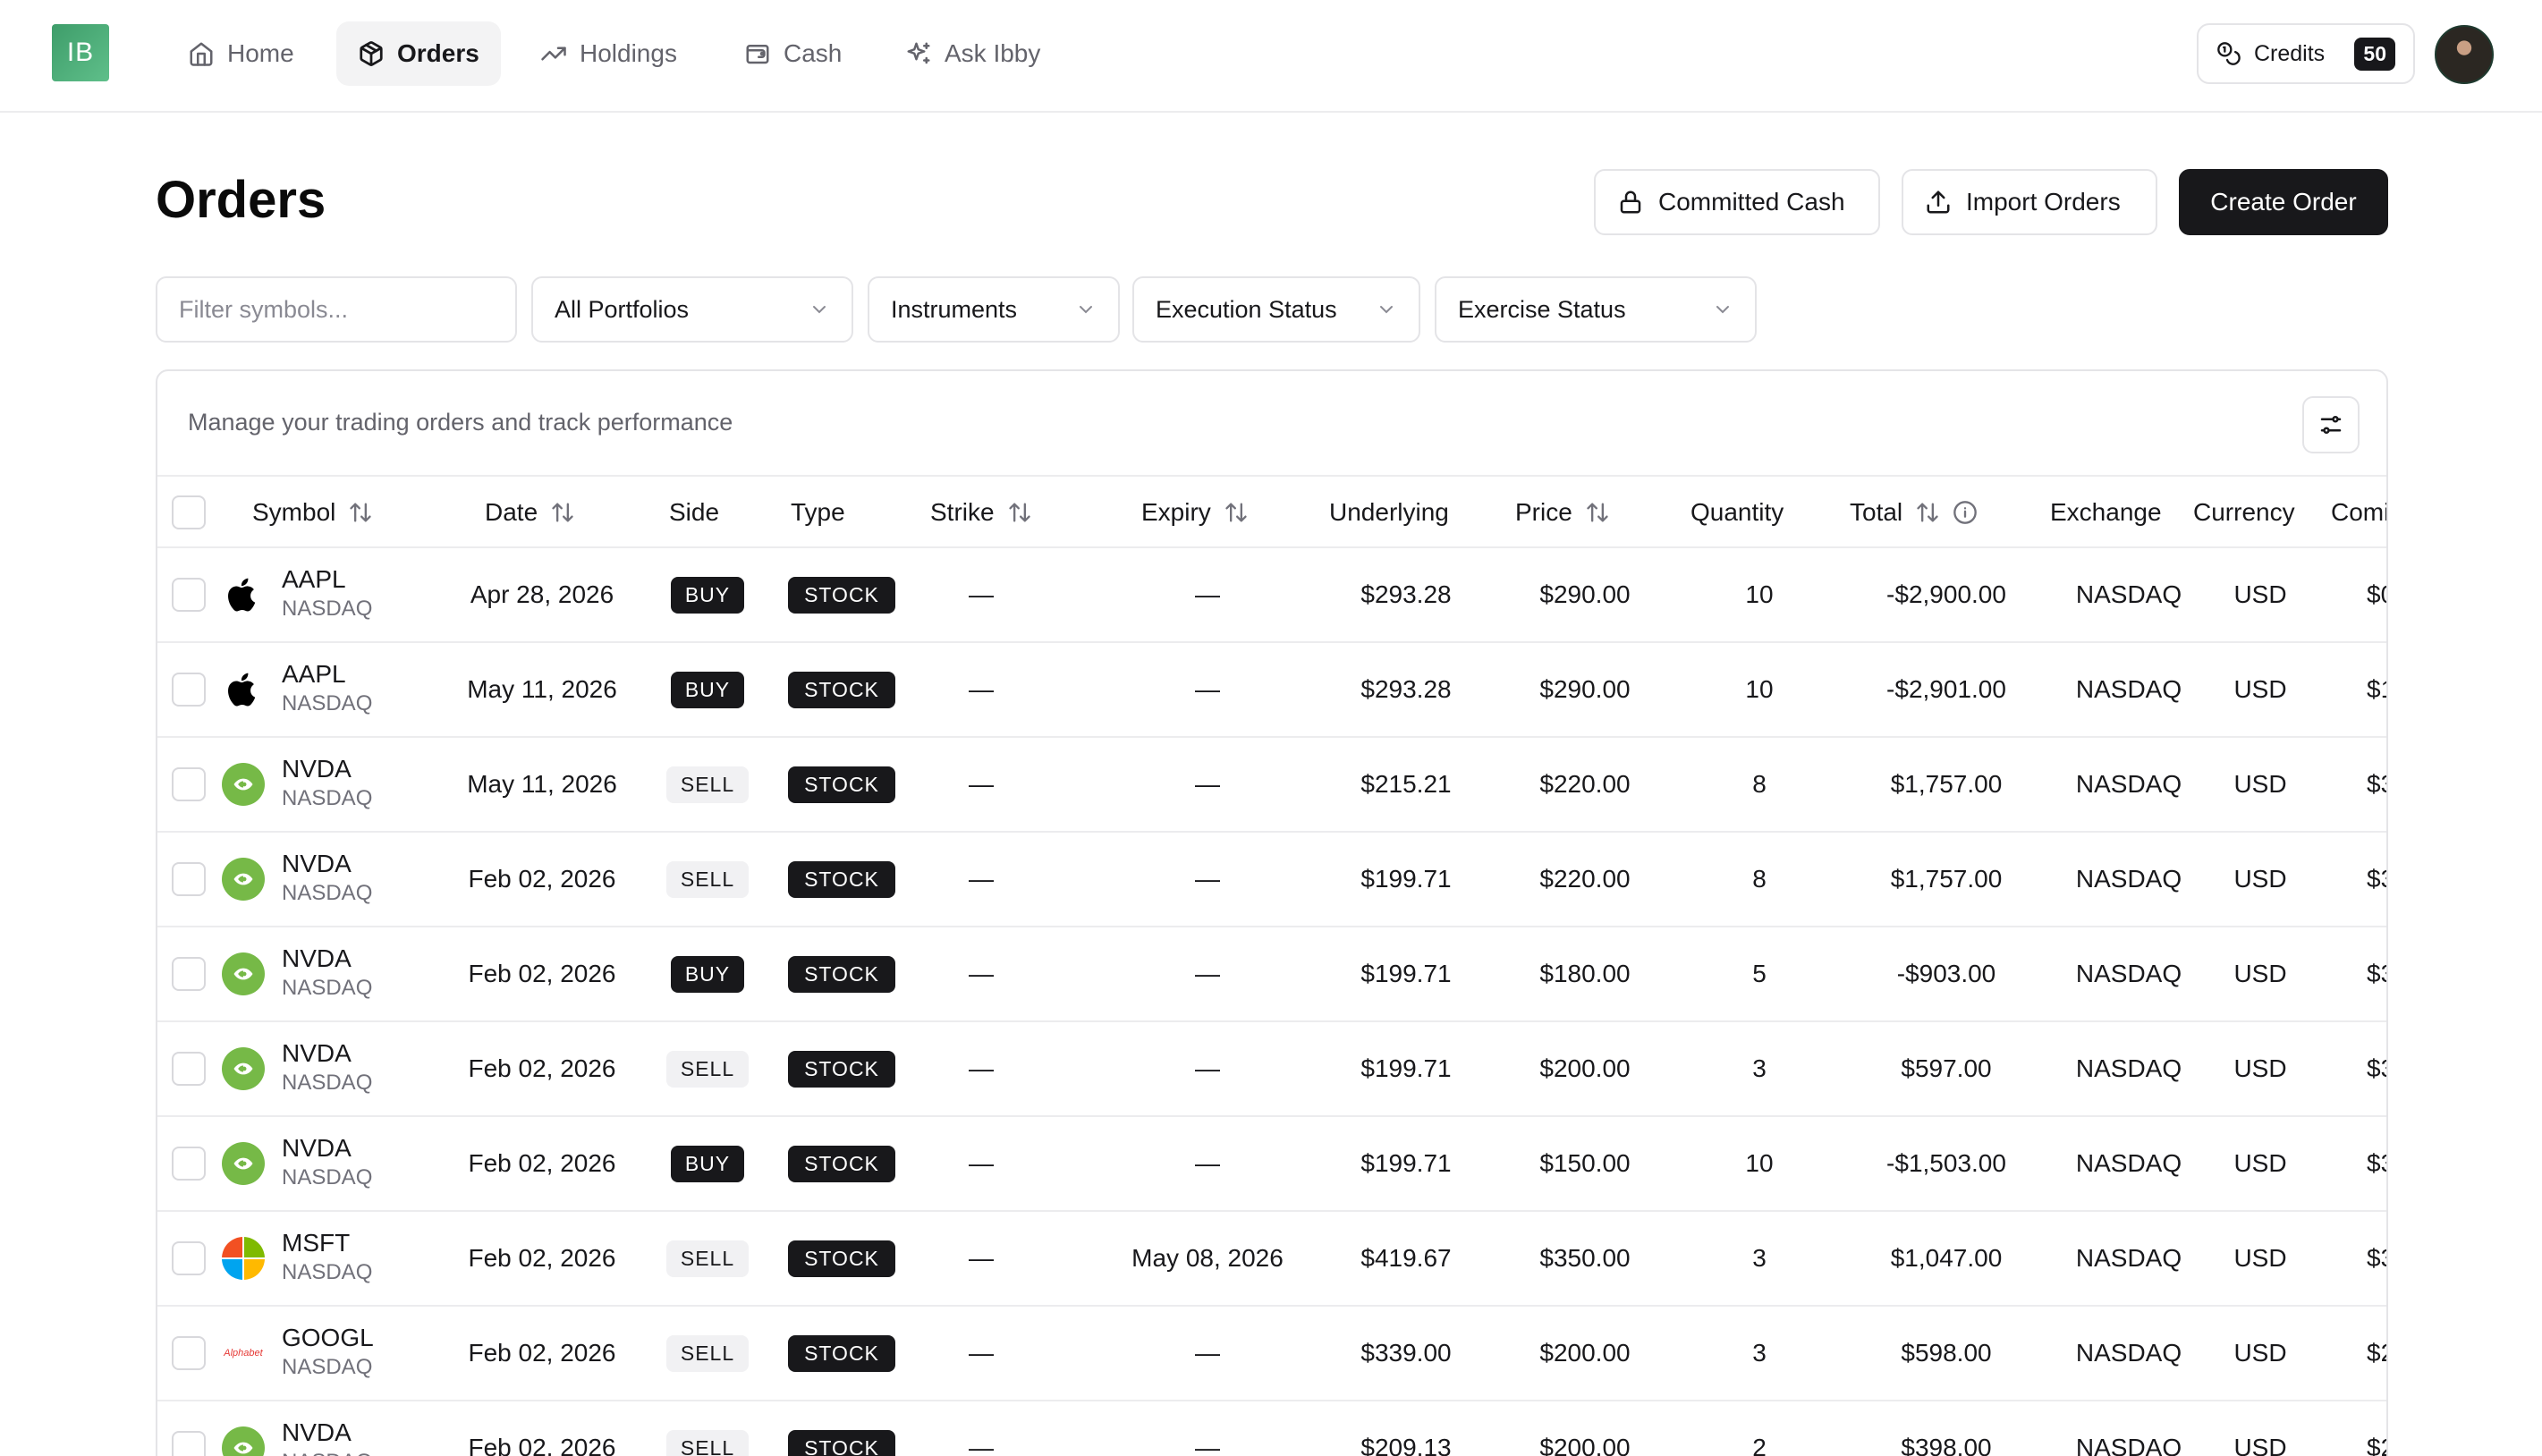  I want to click on quantity-cell: 3, so click(1759, 1068).